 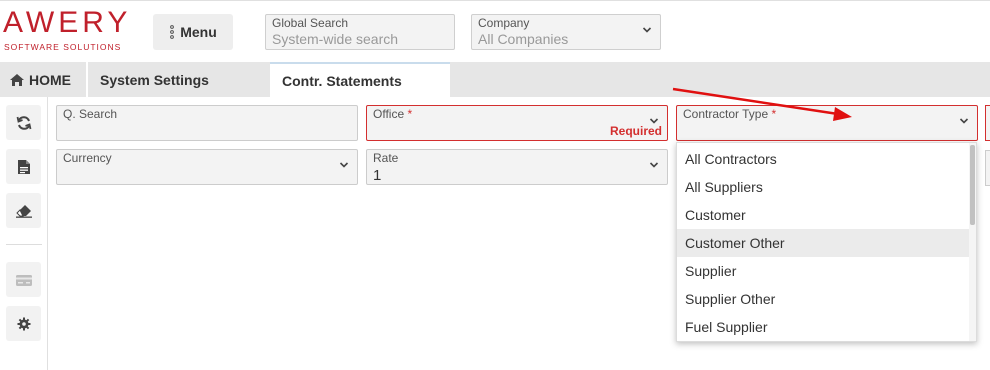 I want to click on annotation-arrow, so click(x=762, y=104).